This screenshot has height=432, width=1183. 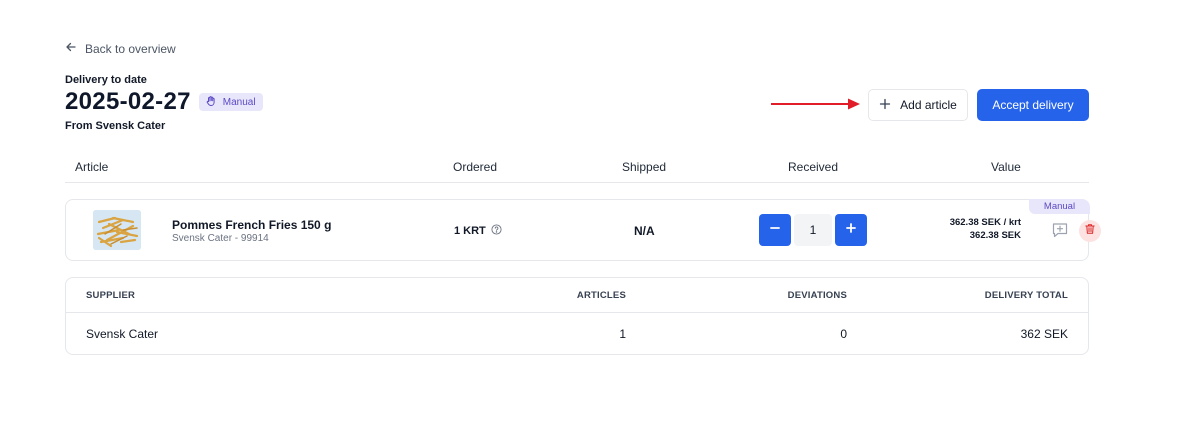 I want to click on manual-badge: Manual, so click(x=230, y=102).